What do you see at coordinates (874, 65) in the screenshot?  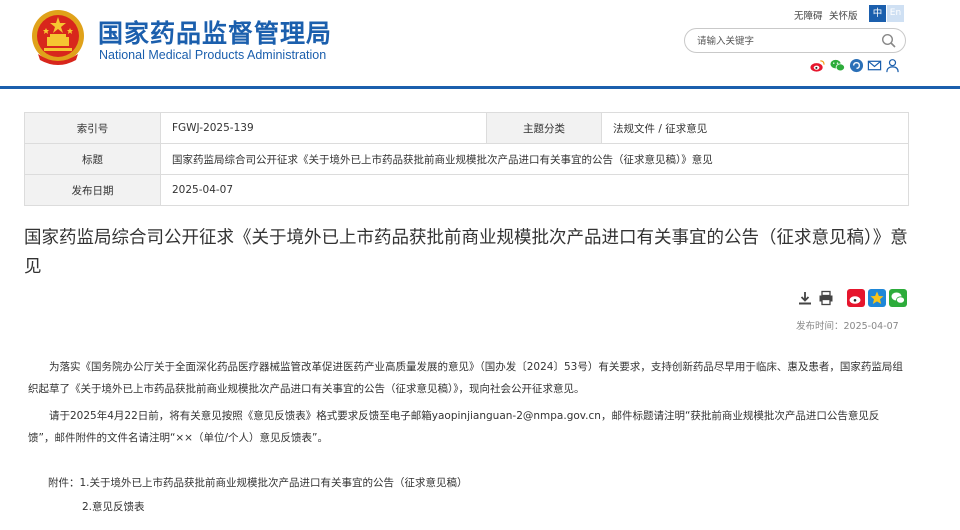 I see `mail-icon` at bounding box center [874, 65].